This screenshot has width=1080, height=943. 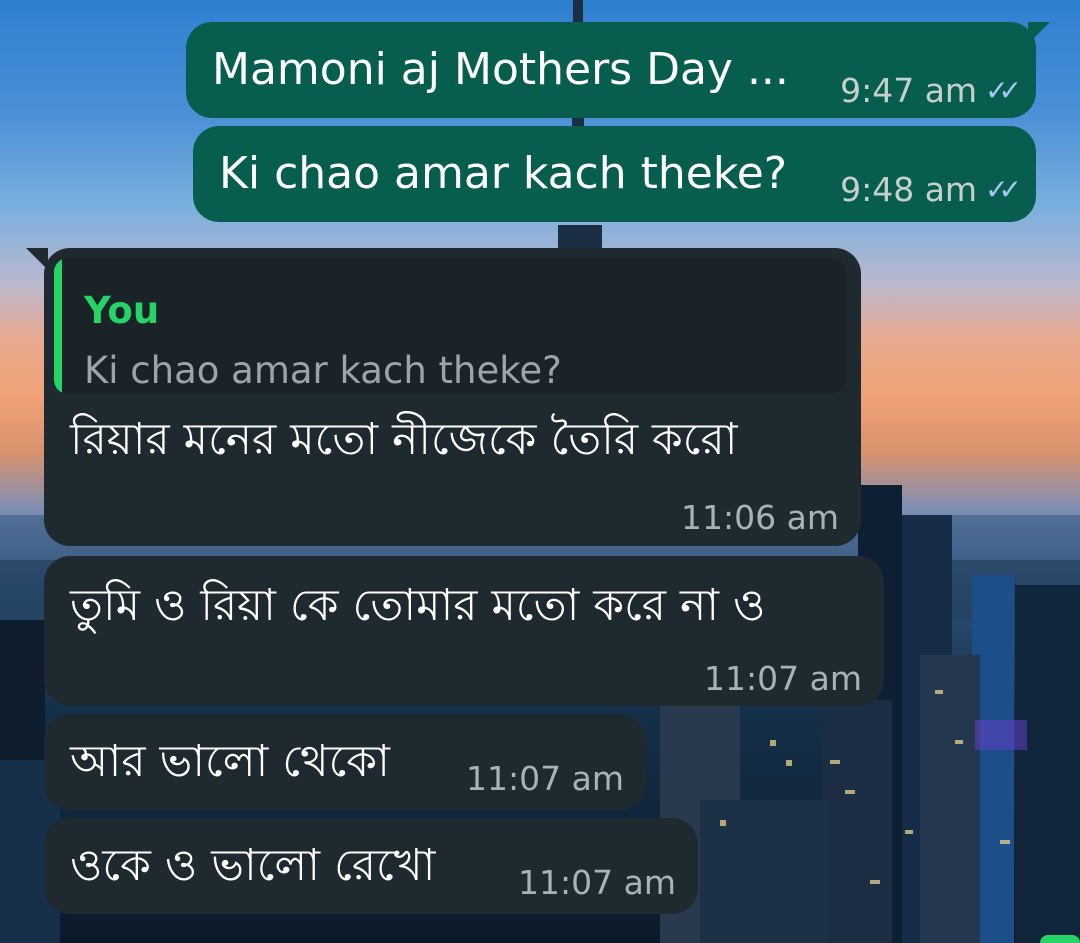 I want to click on quote-text: Ki chao amar kach theke?, so click(x=323, y=370).